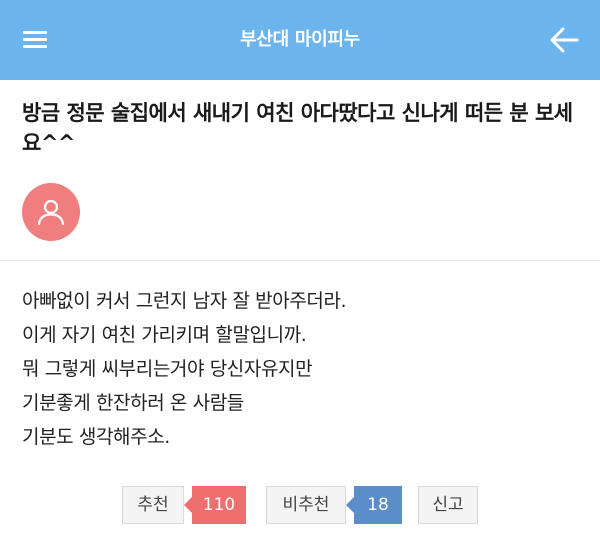  I want to click on body-line: 아빠없이 커서 그런지 남자 잘 받아주더라., so click(184, 301).